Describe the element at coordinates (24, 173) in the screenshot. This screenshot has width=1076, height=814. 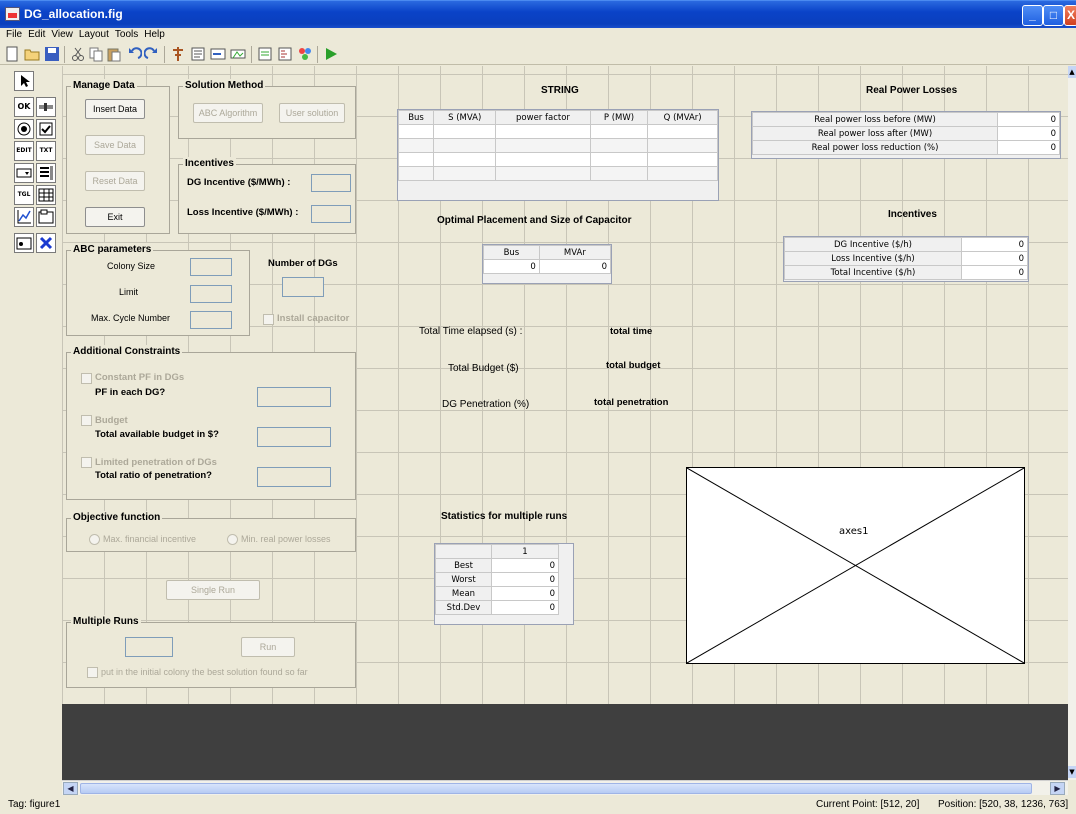
I see `popup-menu-icon` at that location.